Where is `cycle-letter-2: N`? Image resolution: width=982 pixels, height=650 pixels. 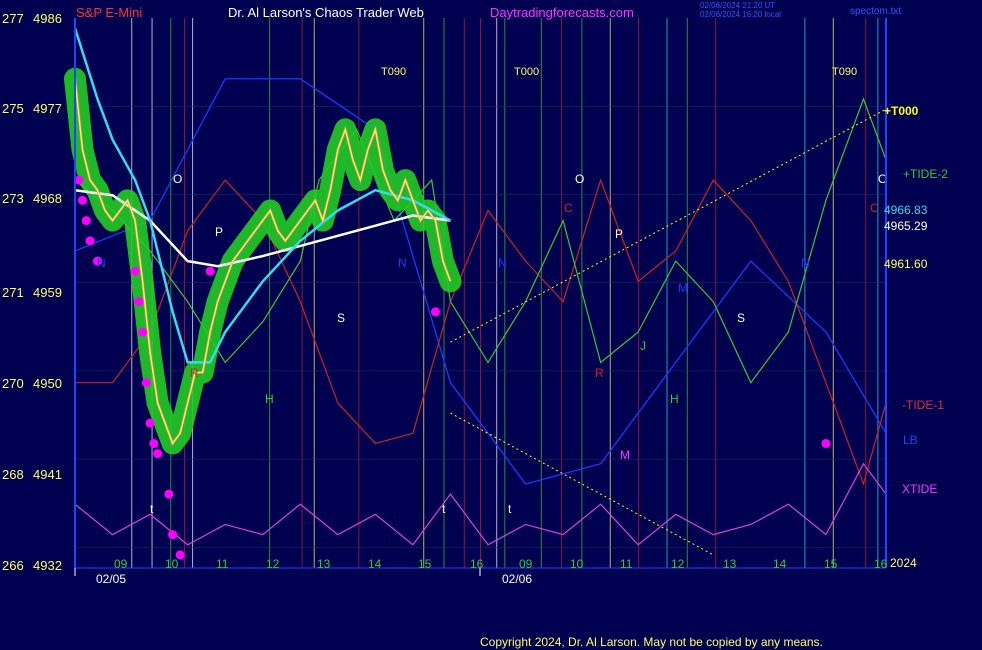 cycle-letter-2: N is located at coordinates (101, 263).